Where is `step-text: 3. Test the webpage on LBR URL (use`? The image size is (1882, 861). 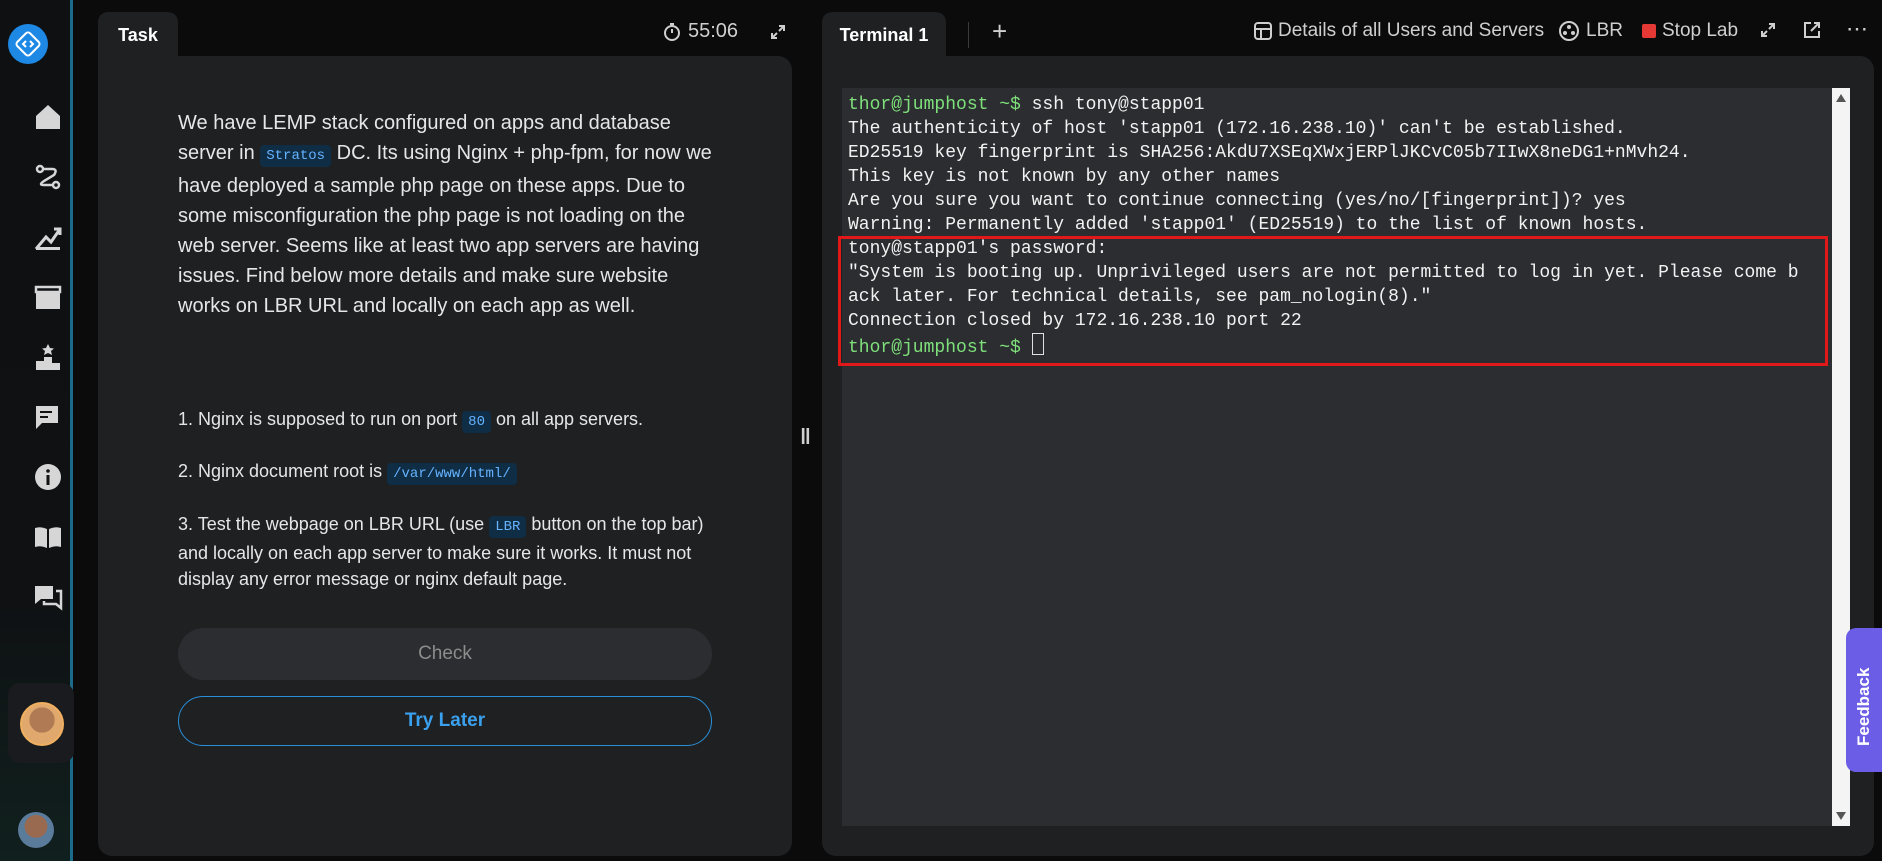
step-text: 3. Test the webpage on LBR URL (use is located at coordinates (334, 524).